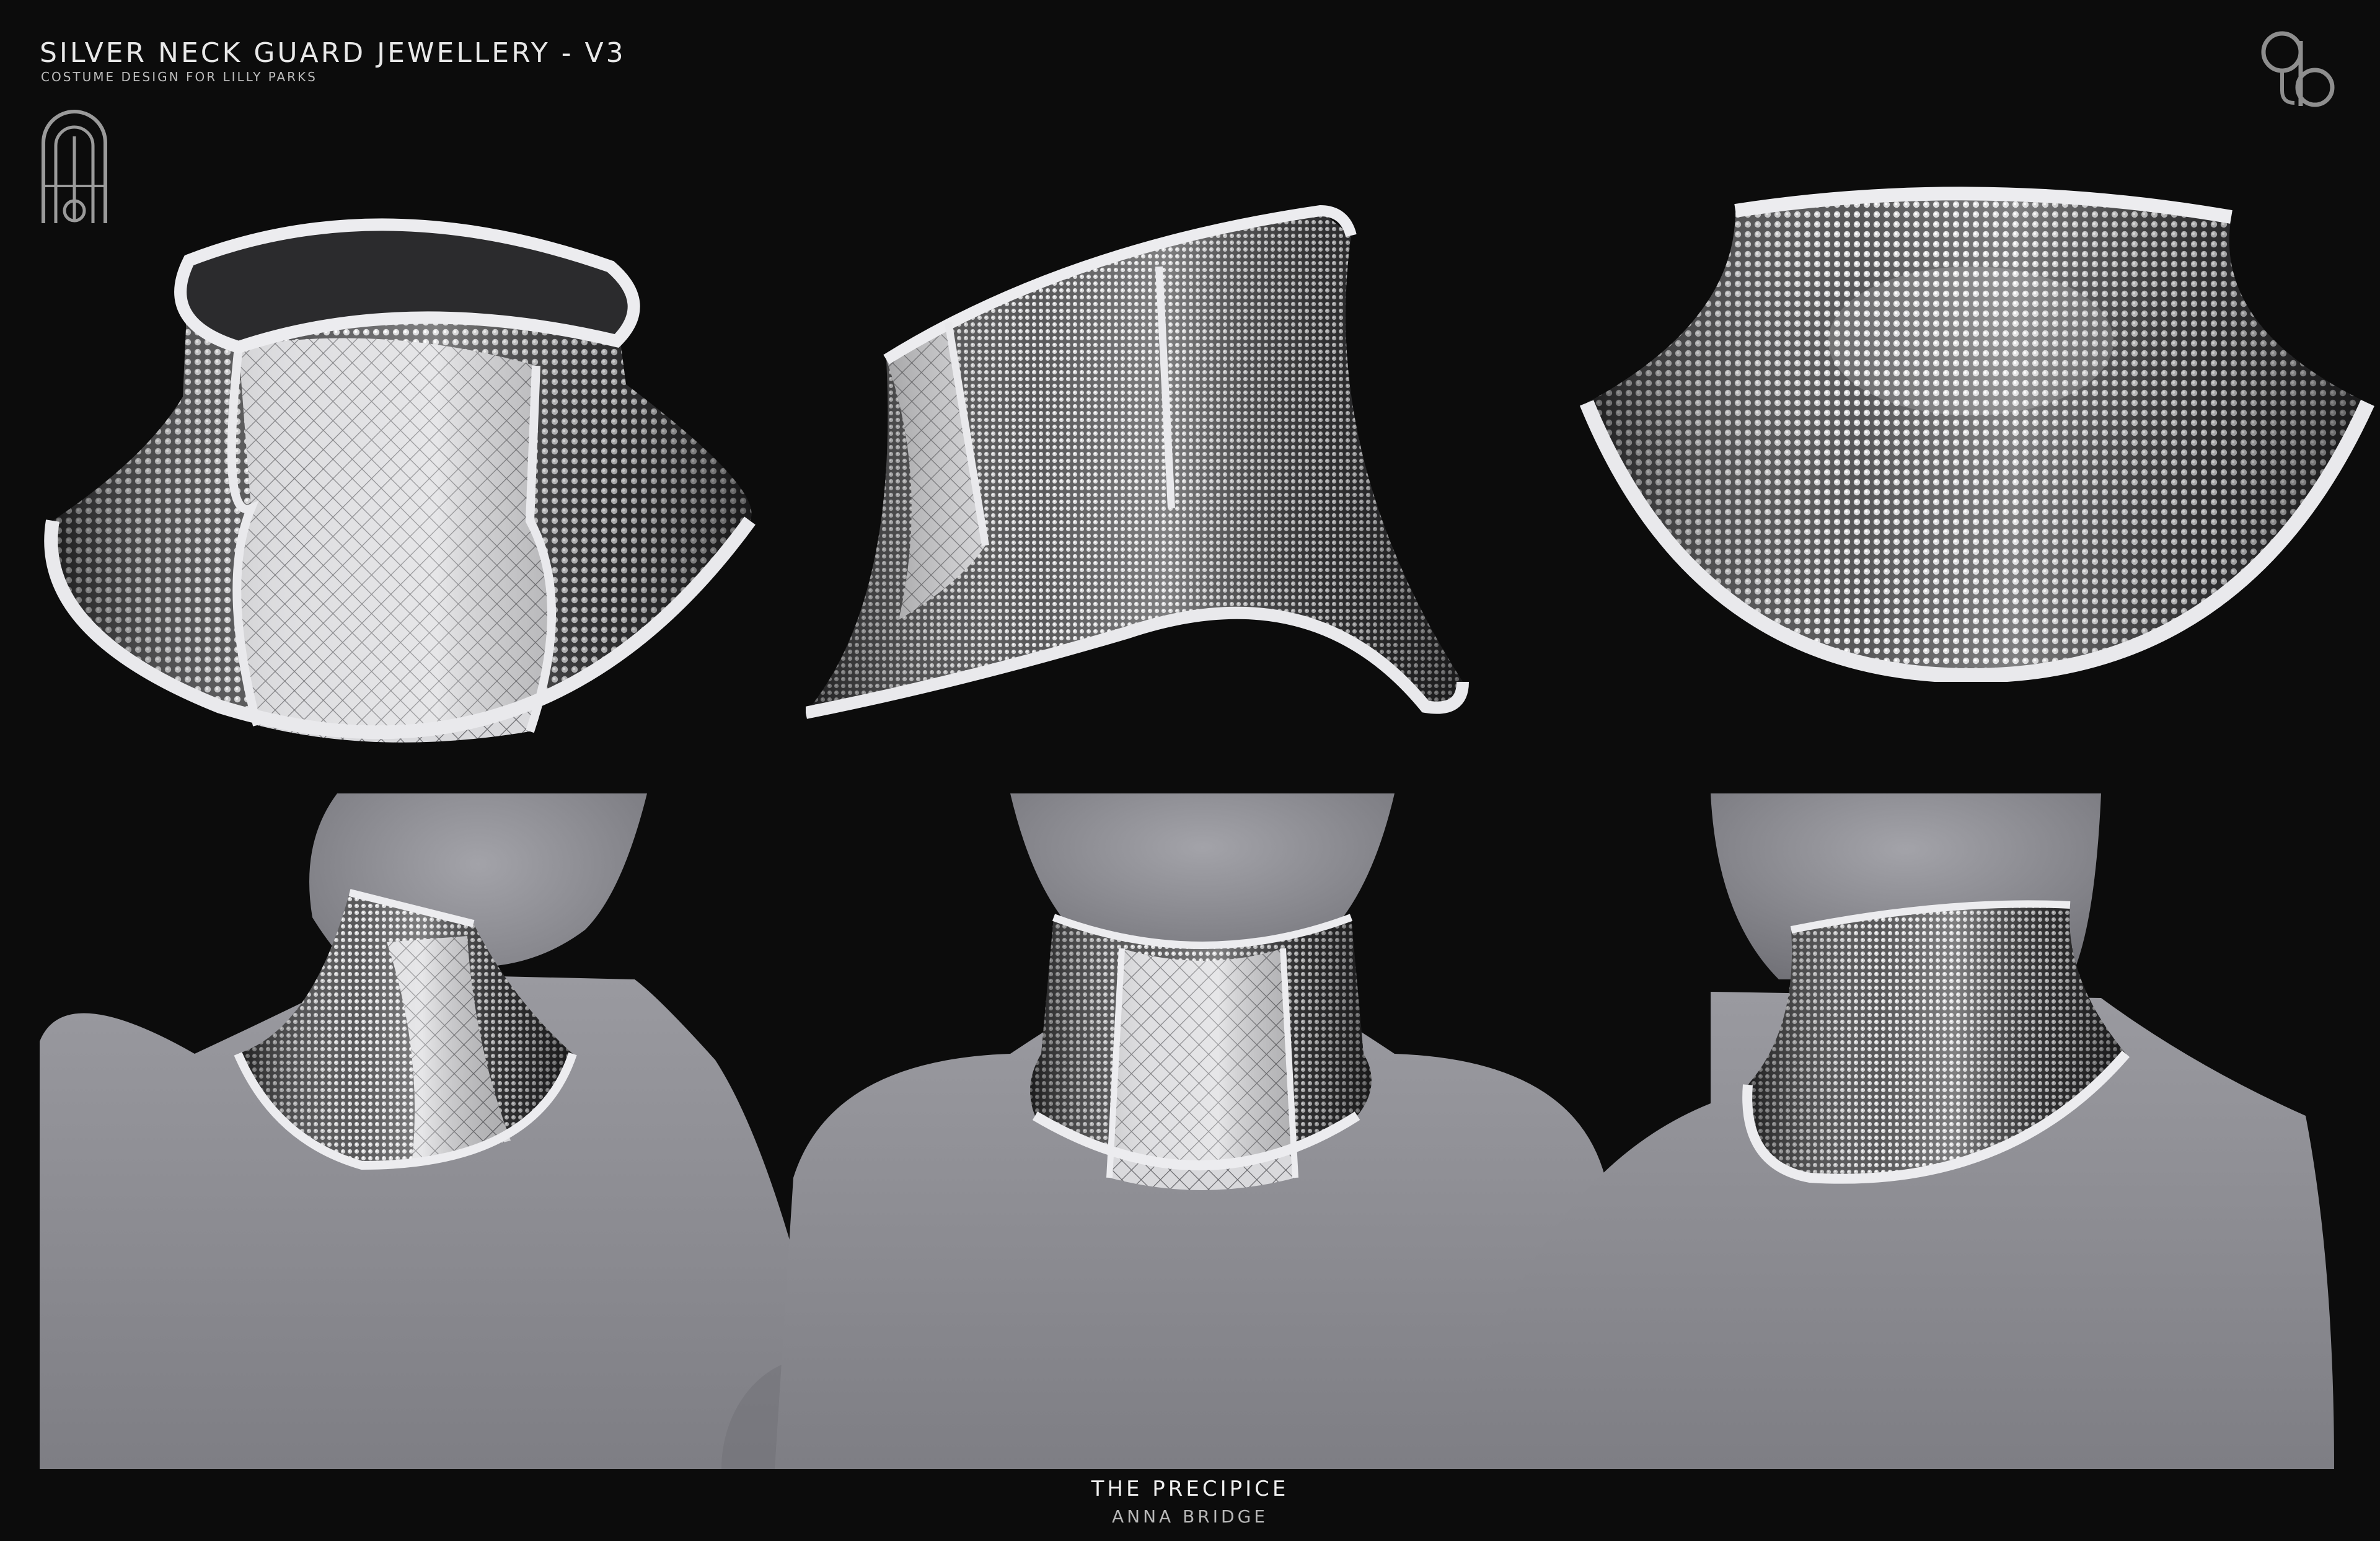 Image resolution: width=2380 pixels, height=1541 pixels. Describe the element at coordinates (442, 1131) in the screenshot. I see `mannequin-three-quarter` at that location.